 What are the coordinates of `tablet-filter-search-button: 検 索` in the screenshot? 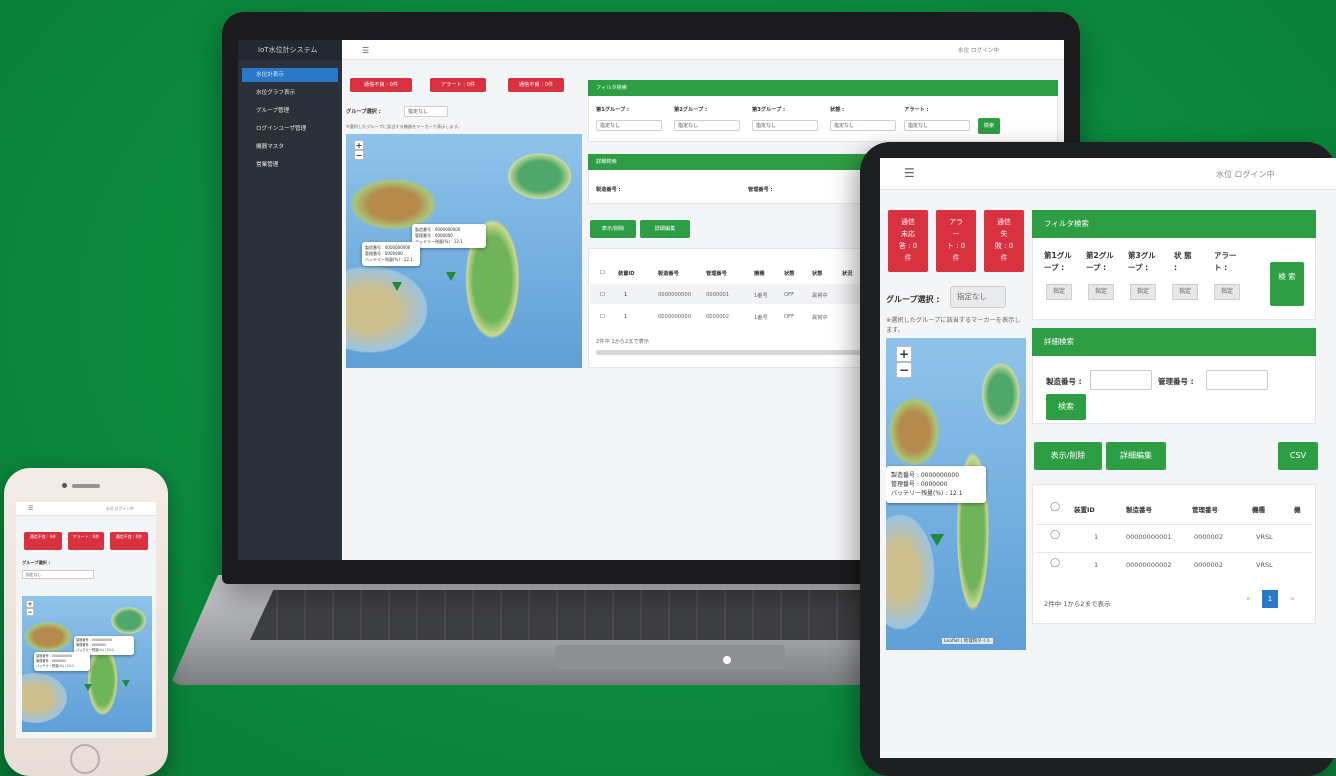 It's located at (1287, 284).